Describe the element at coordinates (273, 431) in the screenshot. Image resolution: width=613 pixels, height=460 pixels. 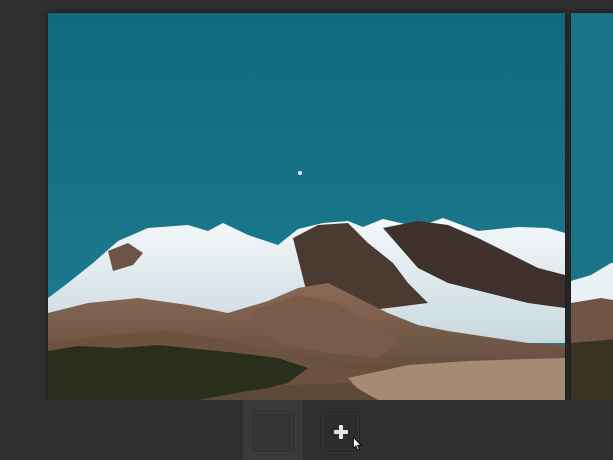
I see `slide-thumbnail` at that location.